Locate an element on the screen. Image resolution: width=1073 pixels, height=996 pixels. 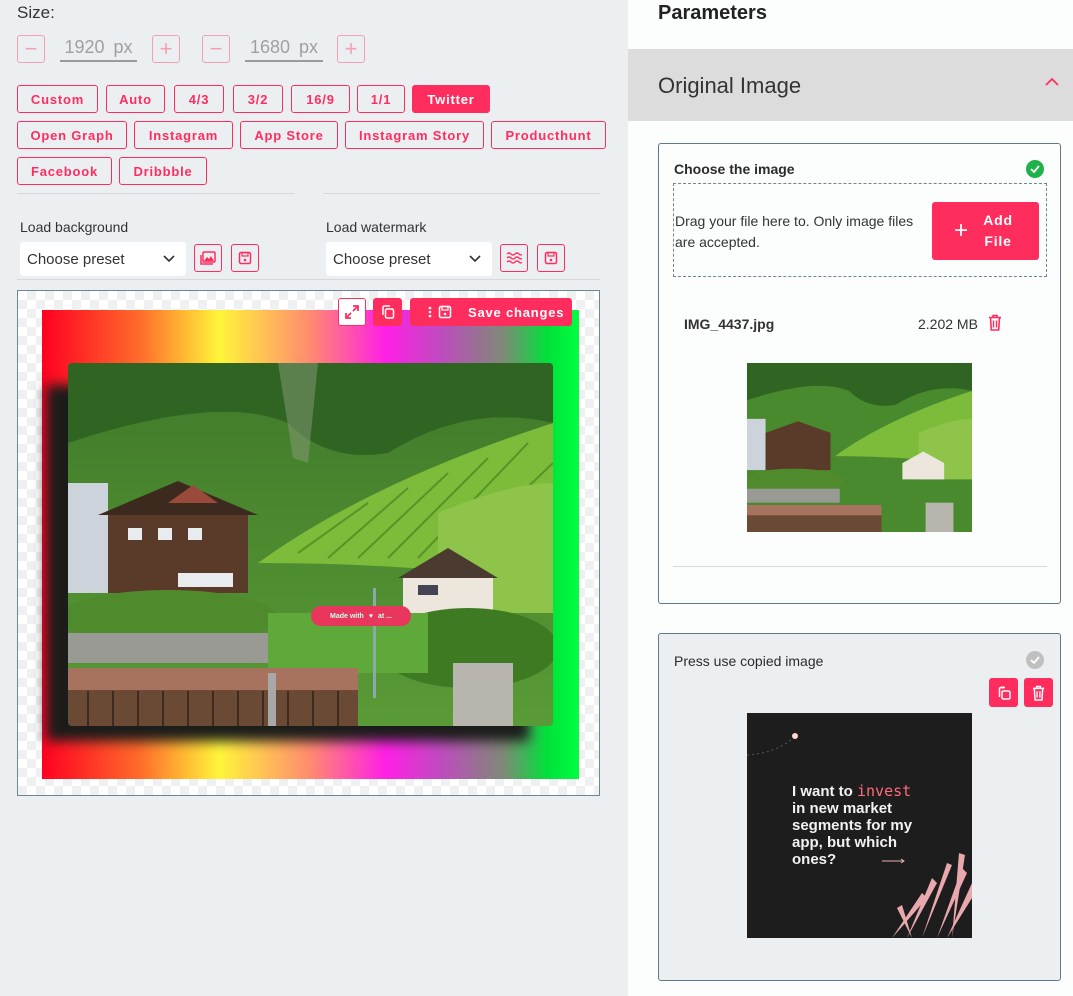
watermark-preset-value: Choose preset is located at coordinates (382, 259).